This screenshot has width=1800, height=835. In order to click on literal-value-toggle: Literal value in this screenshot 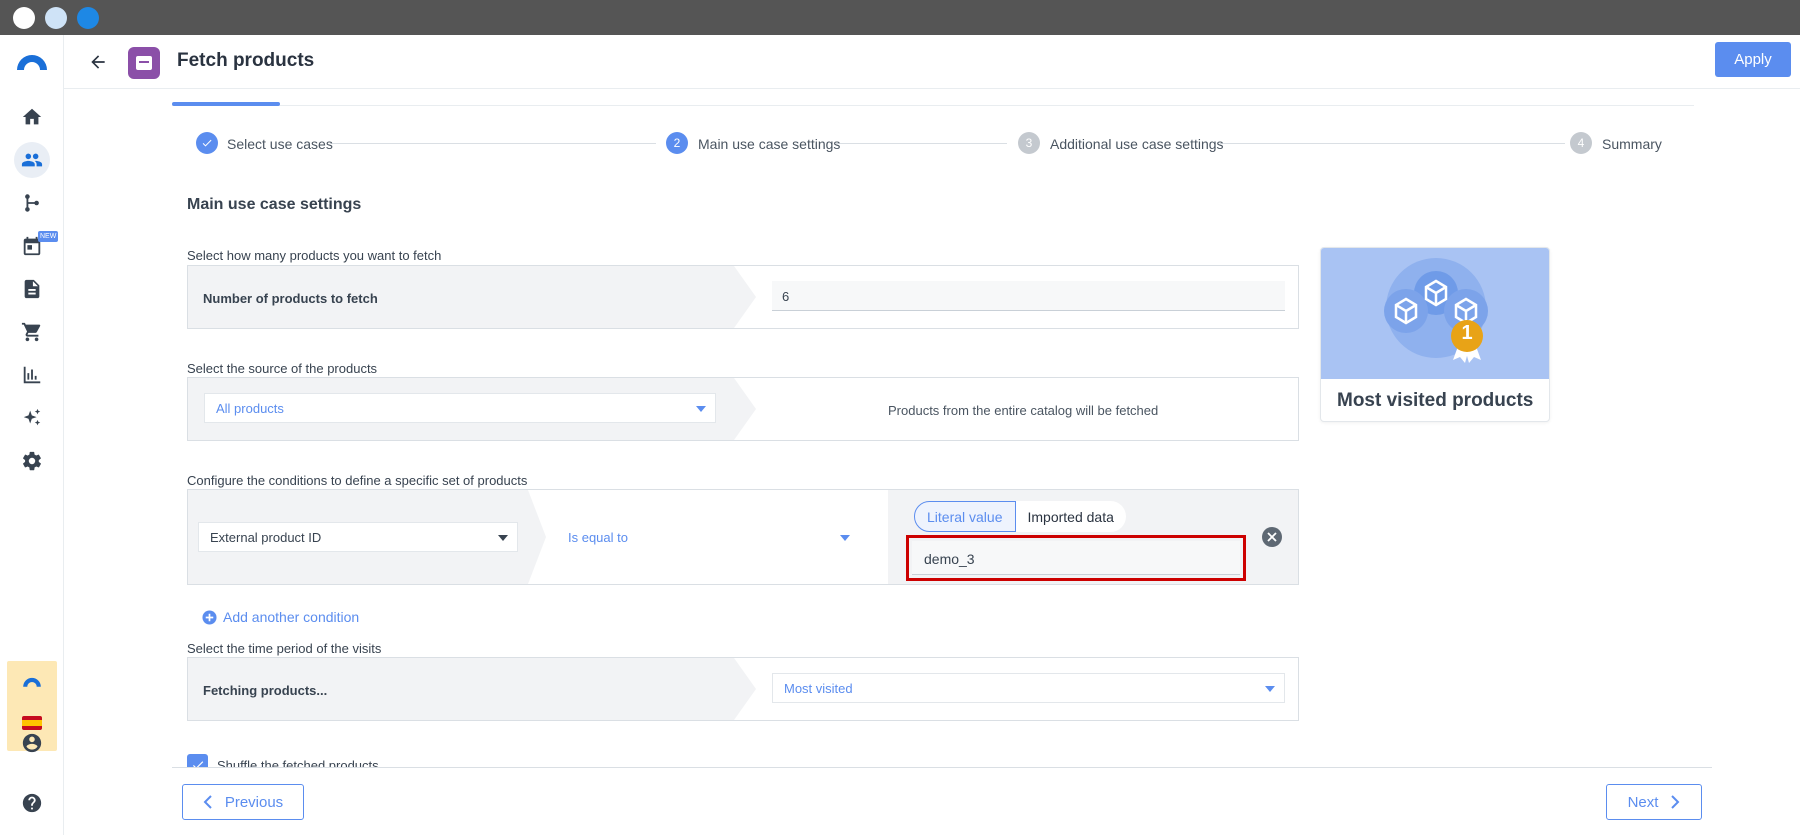, I will do `click(965, 516)`.